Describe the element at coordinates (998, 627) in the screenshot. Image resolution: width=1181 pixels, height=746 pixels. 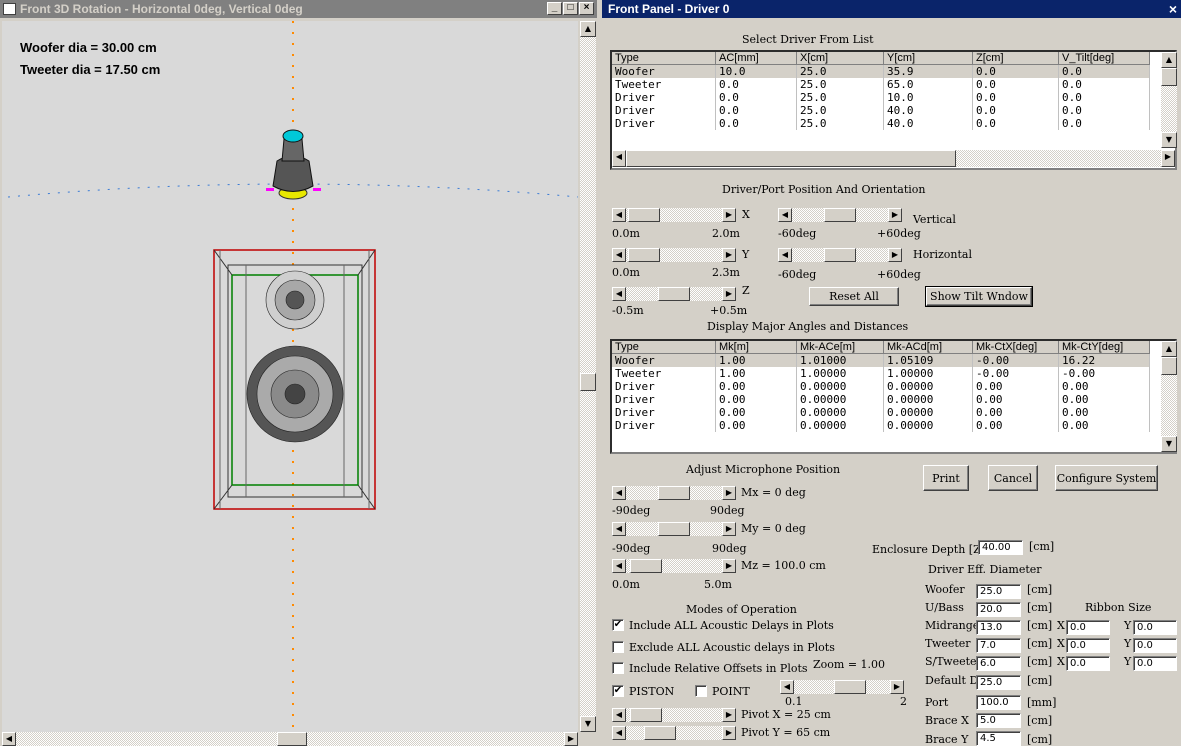
I see `eff-diameter-input: 13.0` at that location.